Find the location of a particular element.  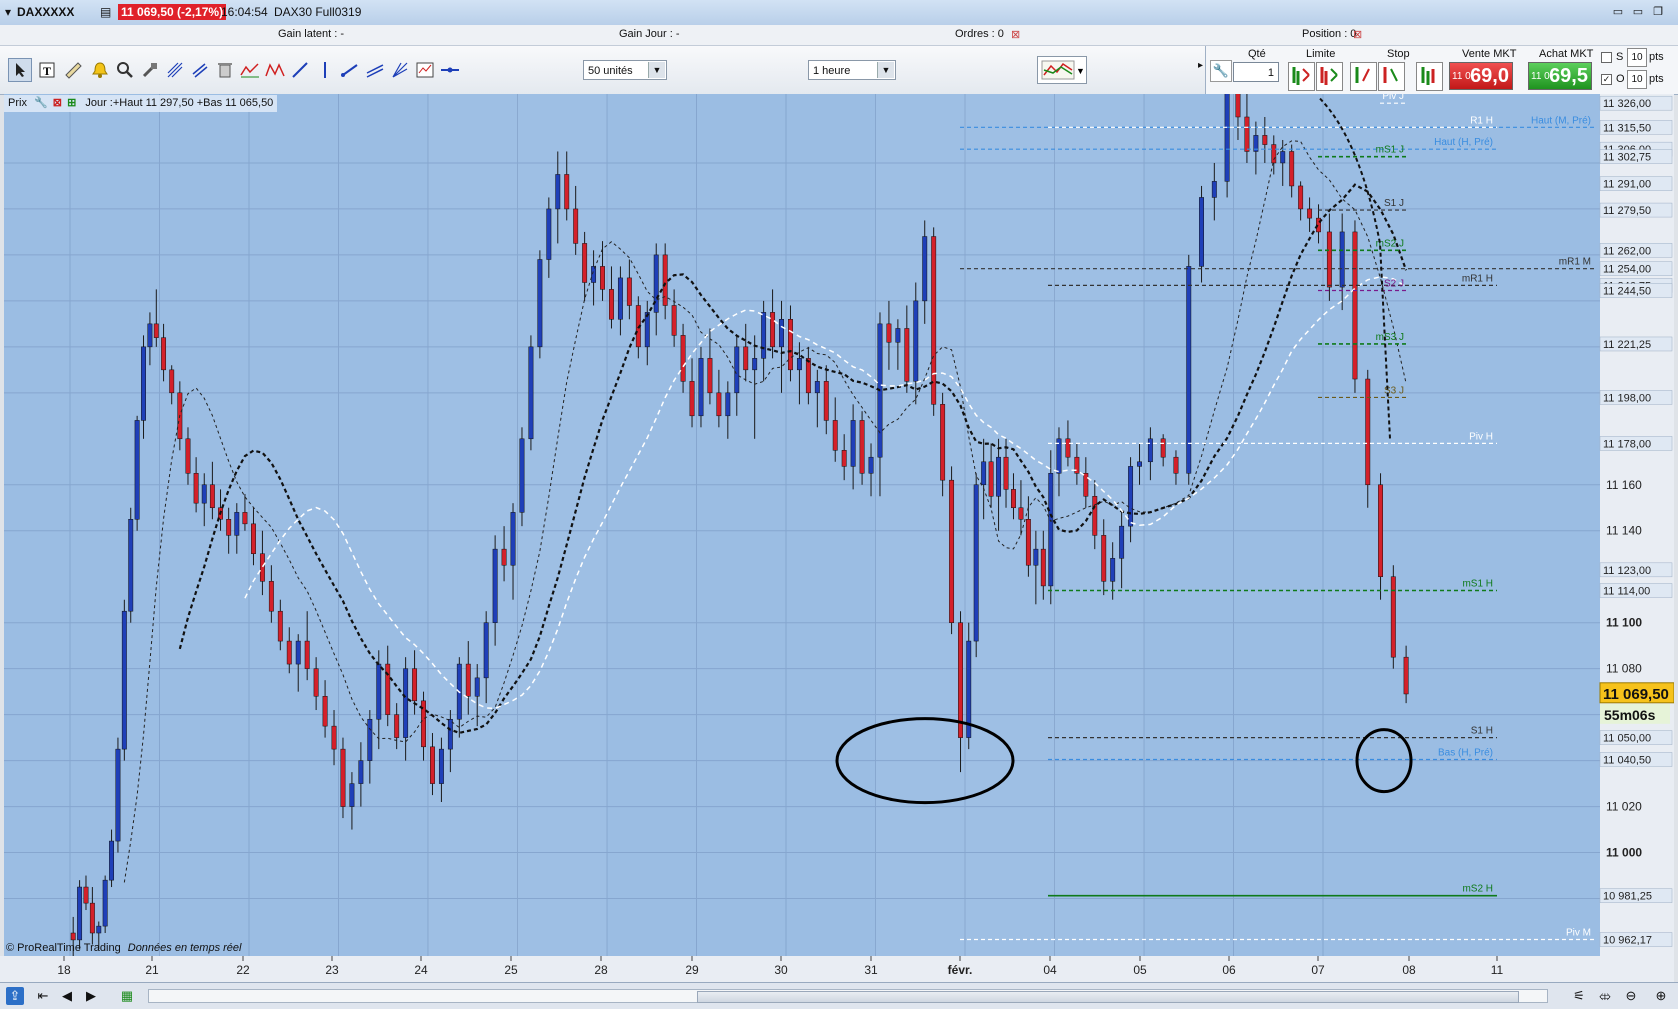

scrollbar-thumb is located at coordinates (1108, 997).